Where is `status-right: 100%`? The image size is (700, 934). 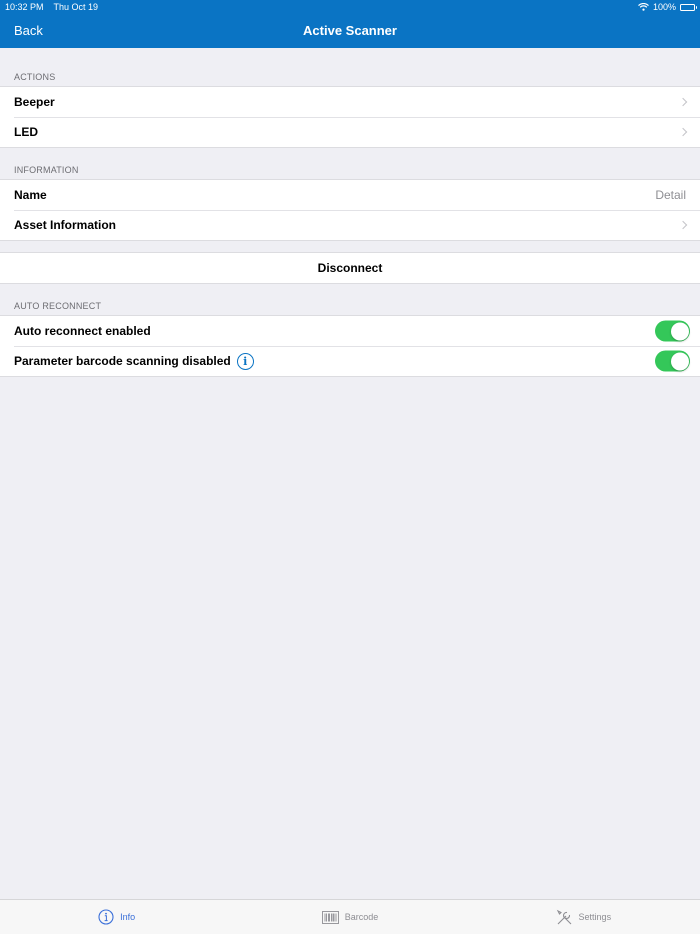 status-right: 100% is located at coordinates (667, 7).